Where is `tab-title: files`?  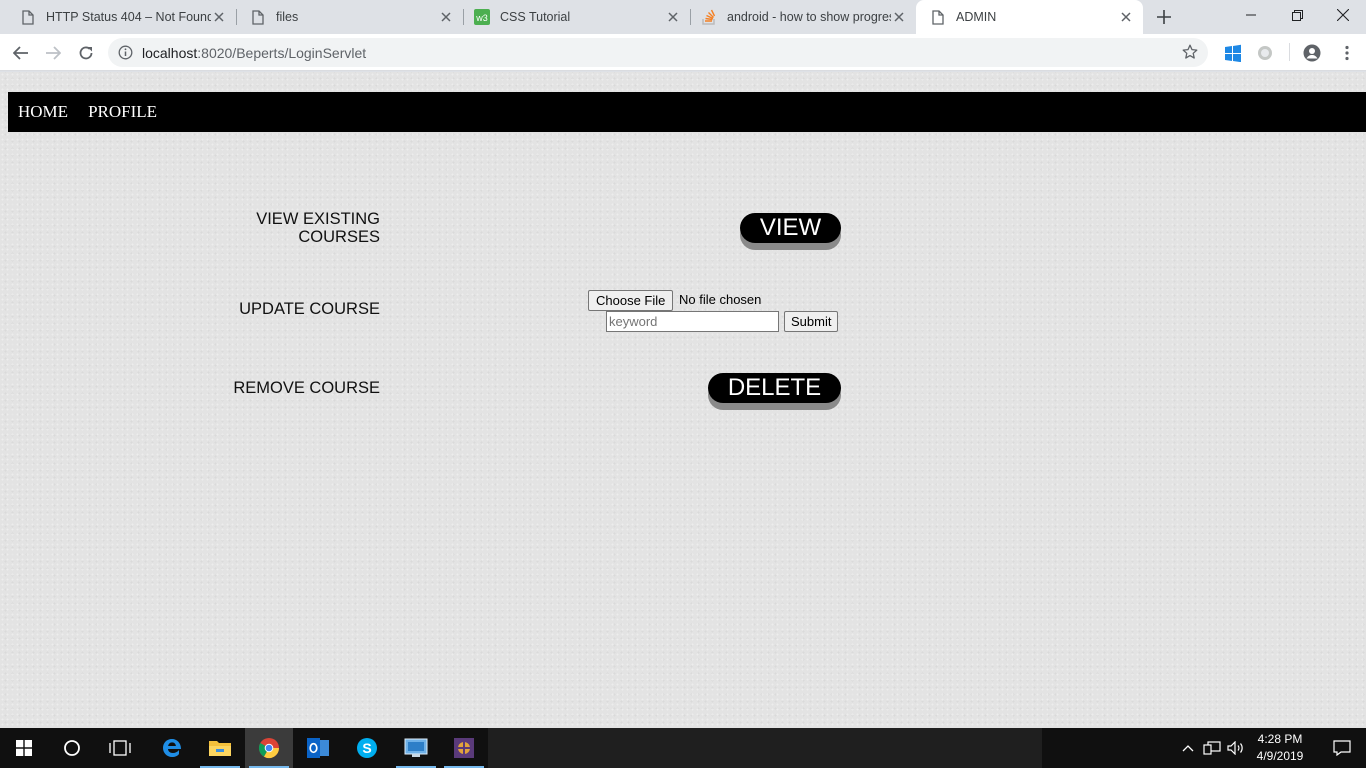
tab-title: files is located at coordinates (287, 17).